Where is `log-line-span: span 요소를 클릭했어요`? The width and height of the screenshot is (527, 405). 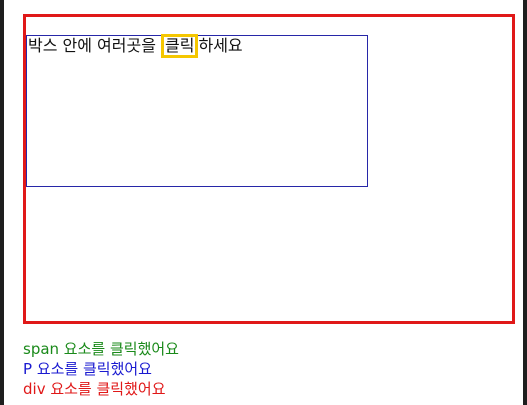
log-line-span: span 요소를 클릭했어요 is located at coordinates (101, 349).